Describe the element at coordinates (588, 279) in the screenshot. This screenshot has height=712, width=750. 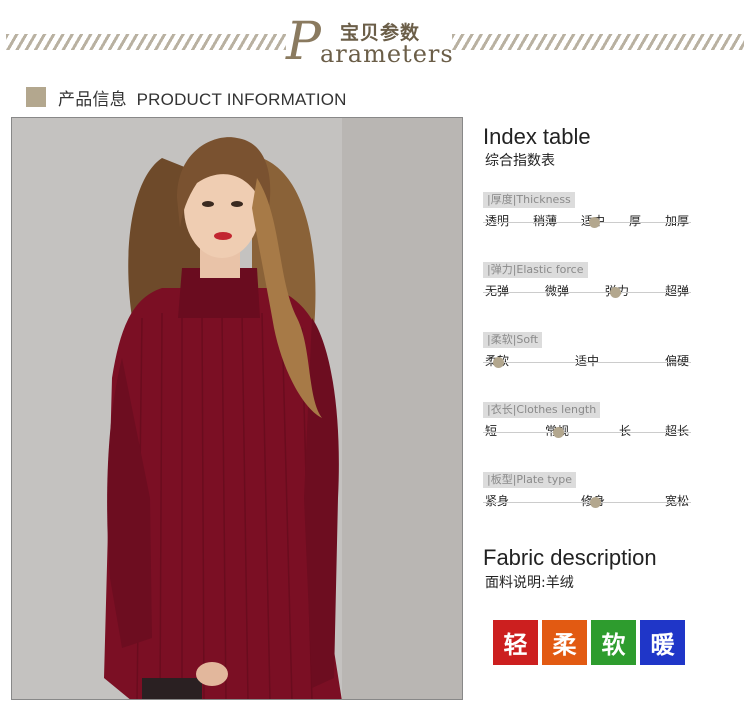
I see `param-elastic-force: |弹力|Elastic force 无弹 微弹 弹力 超弹` at that location.